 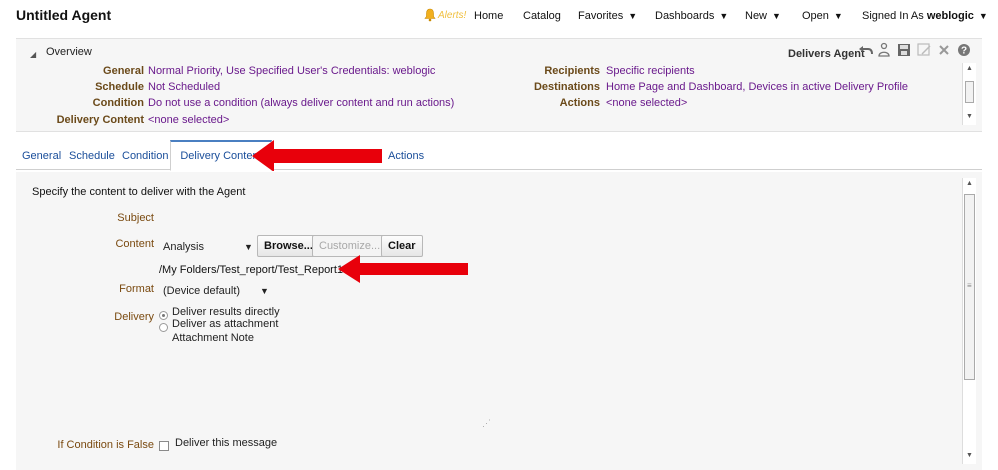 I want to click on person-gear-icon, so click(x=884, y=50).